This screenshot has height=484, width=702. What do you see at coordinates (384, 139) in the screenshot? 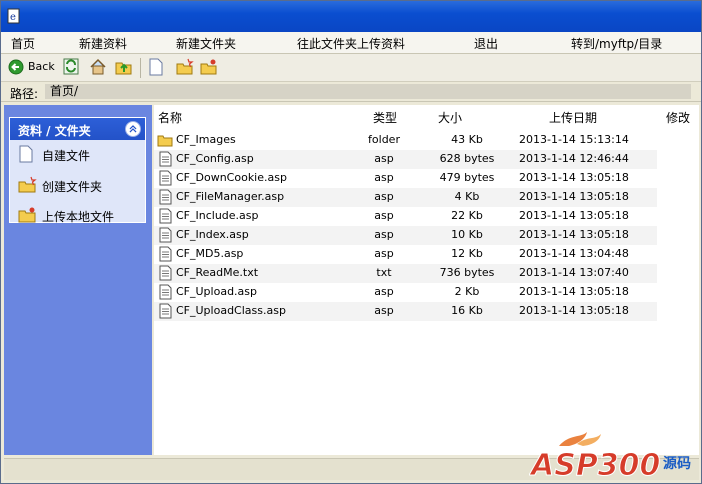
I see `file-type: folder` at bounding box center [384, 139].